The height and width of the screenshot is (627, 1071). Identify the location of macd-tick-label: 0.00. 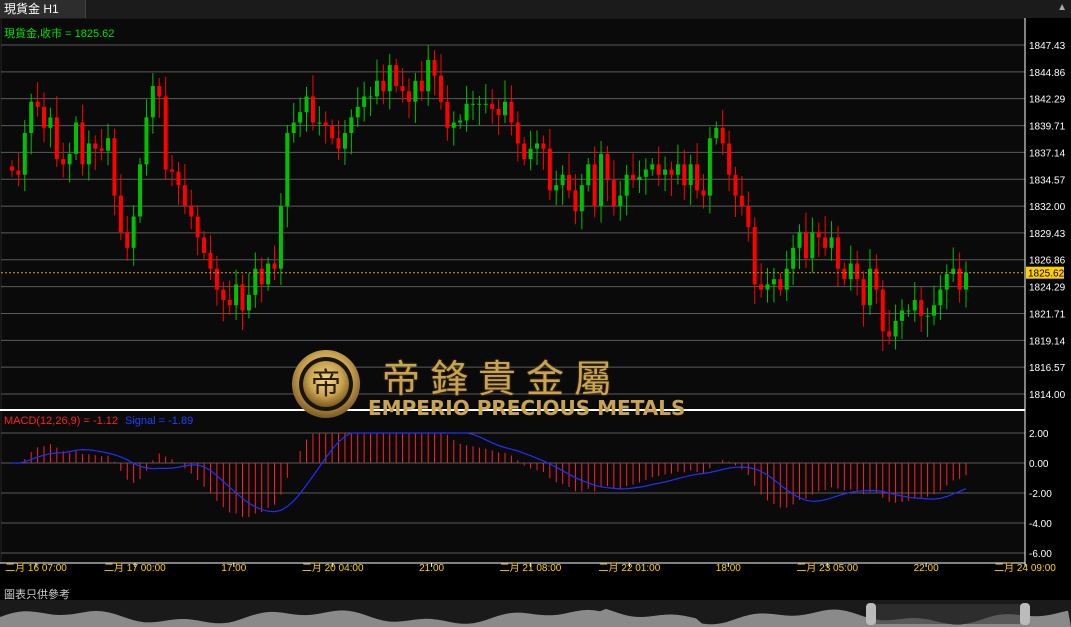
(1039, 464).